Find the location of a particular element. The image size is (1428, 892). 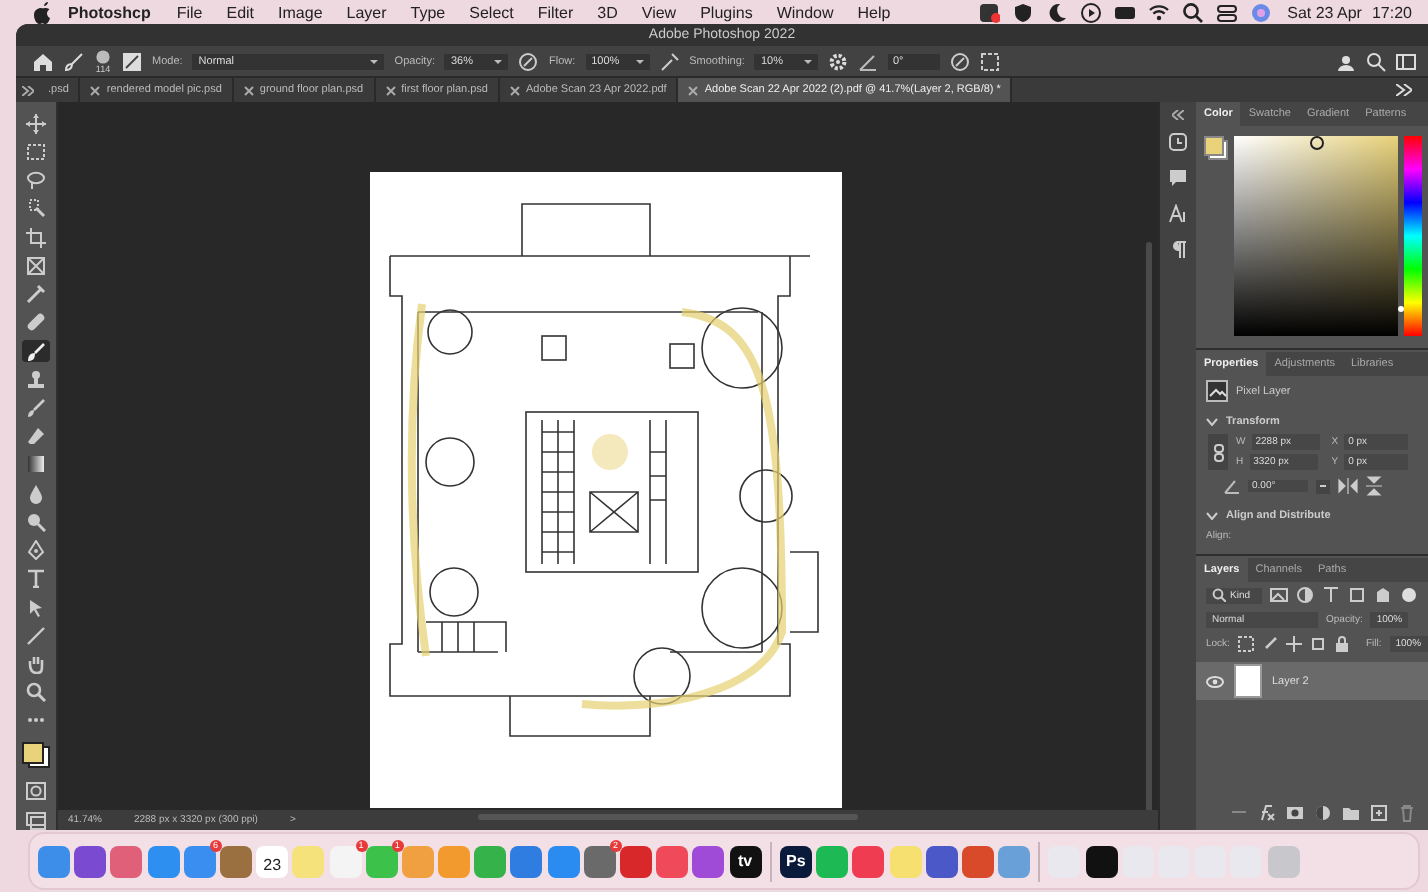

comment-icon is located at coordinates (1178, 178).